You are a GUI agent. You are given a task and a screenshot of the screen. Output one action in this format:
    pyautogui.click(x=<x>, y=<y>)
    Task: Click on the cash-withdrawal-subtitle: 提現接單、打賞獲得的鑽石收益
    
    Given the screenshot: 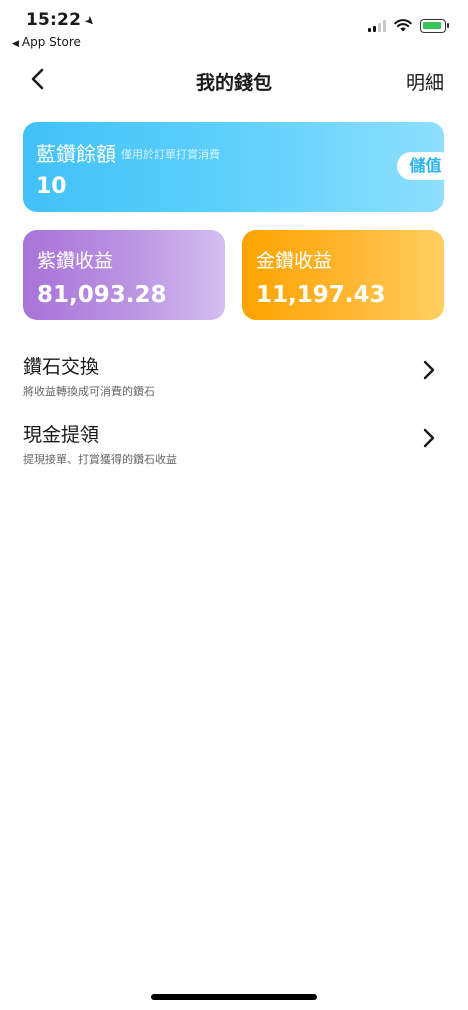 What is the action you would take?
    pyautogui.click(x=100, y=459)
    